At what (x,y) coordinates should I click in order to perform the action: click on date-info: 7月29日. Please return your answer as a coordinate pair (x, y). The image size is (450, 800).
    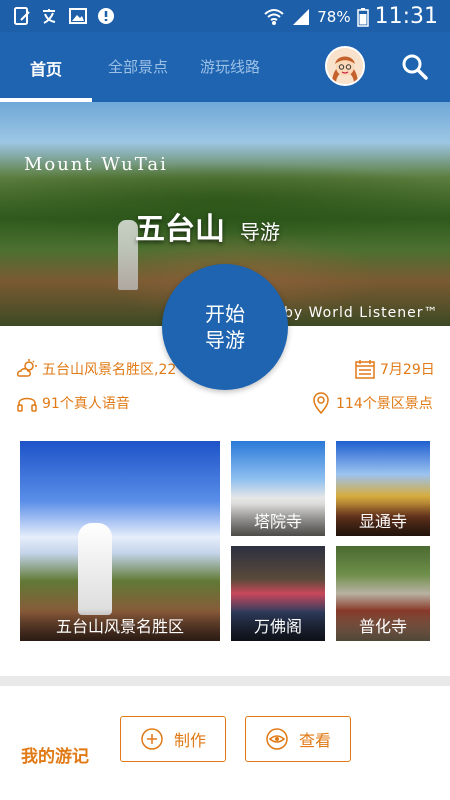
    Looking at the image, I should click on (394, 369).